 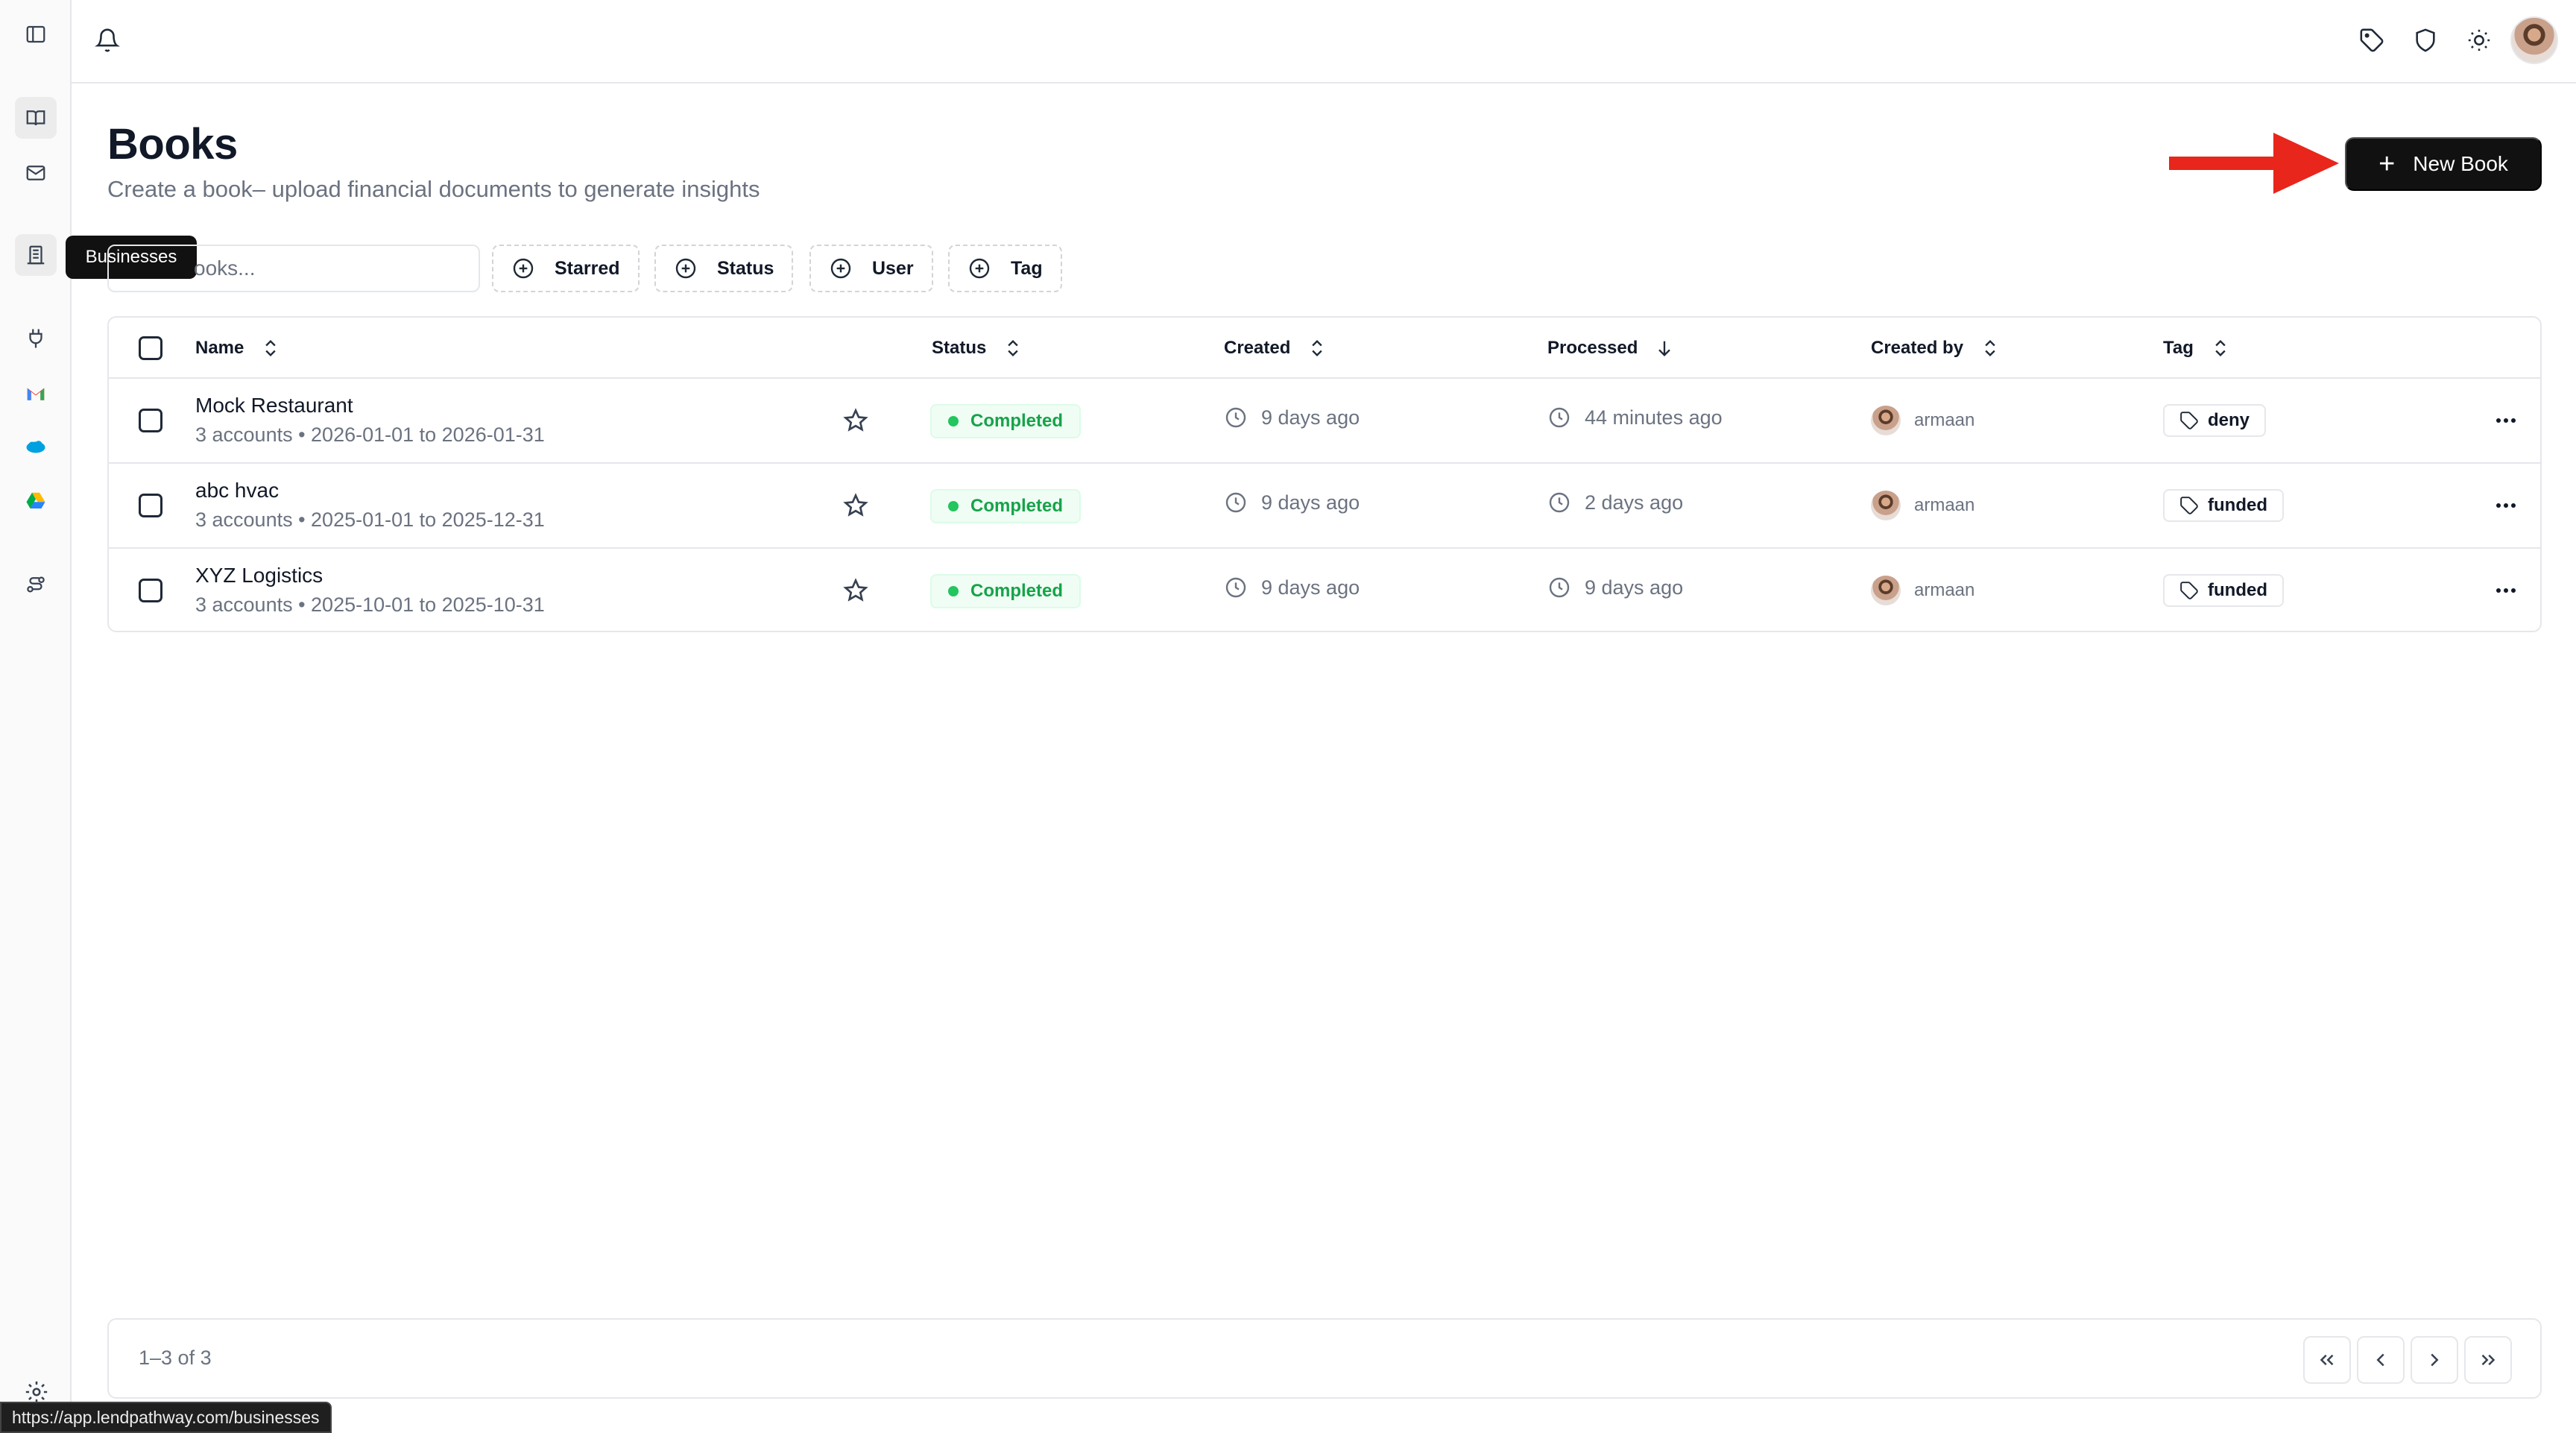 I want to click on chevron-right-icon, so click(x=2435, y=1360).